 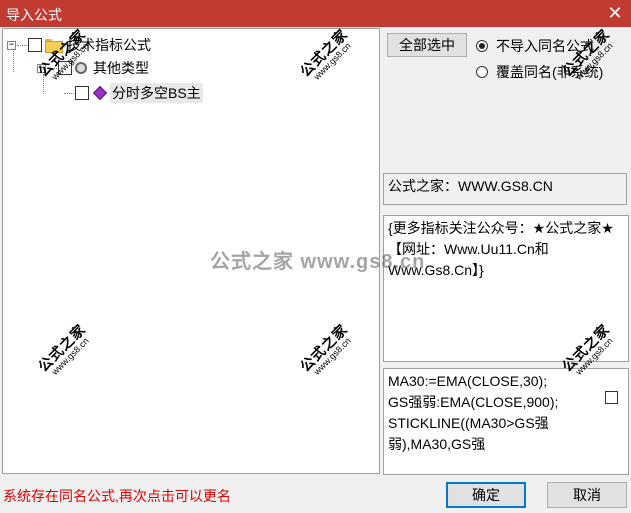 What do you see at coordinates (81, 68) in the screenshot?
I see `category-icon` at bounding box center [81, 68].